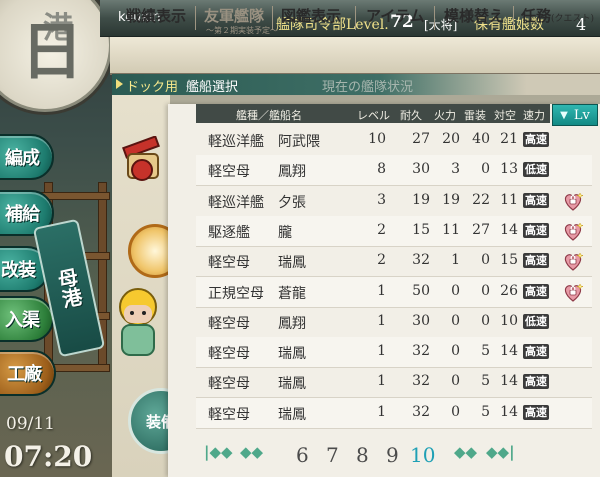 Image resolution: width=600 pixels, height=477 pixels. Describe the element at coordinates (332, 455) in the screenshot. I see `page-number: 7` at that location.